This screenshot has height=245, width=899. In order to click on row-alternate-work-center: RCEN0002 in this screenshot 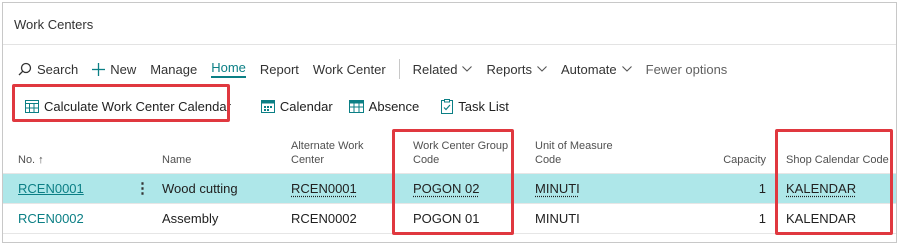, I will do `click(324, 218)`.